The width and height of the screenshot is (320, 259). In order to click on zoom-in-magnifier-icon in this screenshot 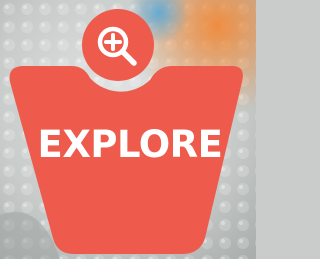, I will do `click(117, 48)`.